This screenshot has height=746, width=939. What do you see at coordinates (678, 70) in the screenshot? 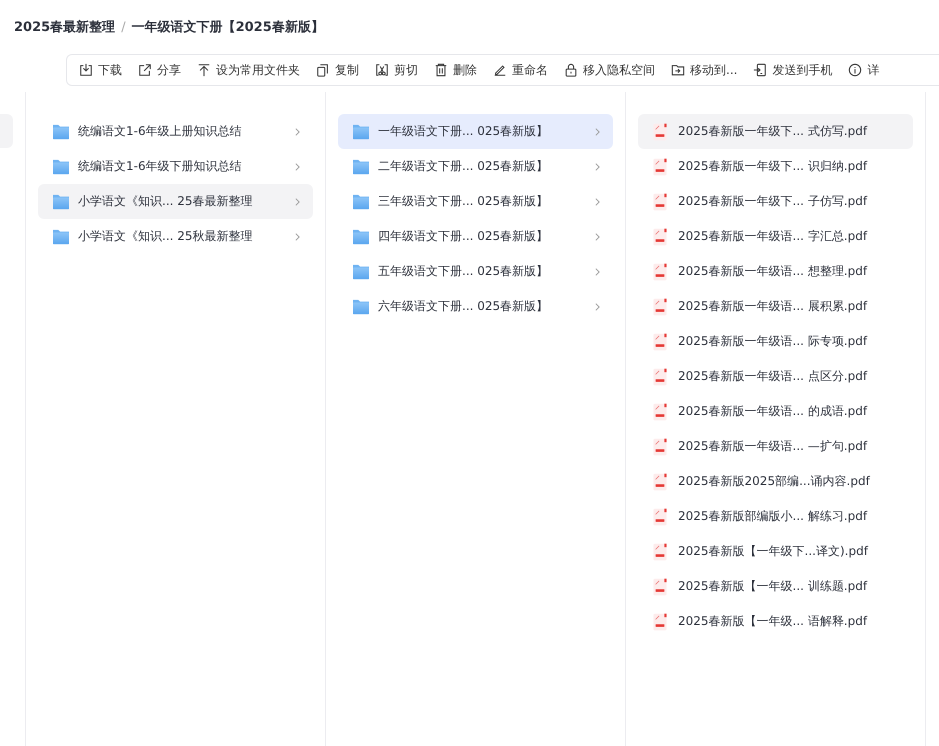
I see `move-icon` at bounding box center [678, 70].